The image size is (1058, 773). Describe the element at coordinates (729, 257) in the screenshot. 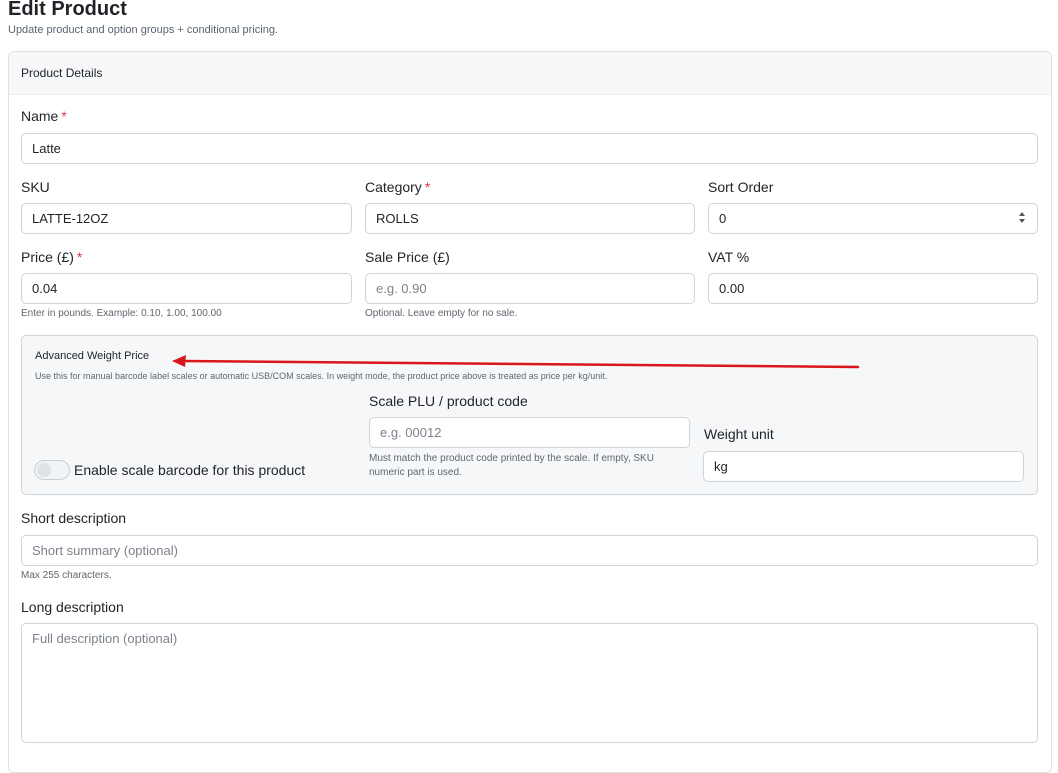

I see `vat-label: VAT %` at that location.